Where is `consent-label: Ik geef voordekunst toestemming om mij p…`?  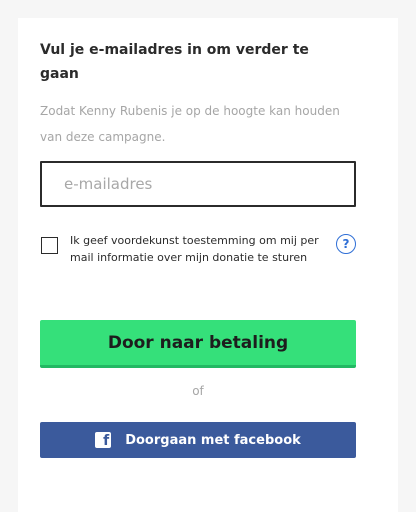
consent-label: Ik geef voordekunst toestemming om mij p… is located at coordinates (194, 249).